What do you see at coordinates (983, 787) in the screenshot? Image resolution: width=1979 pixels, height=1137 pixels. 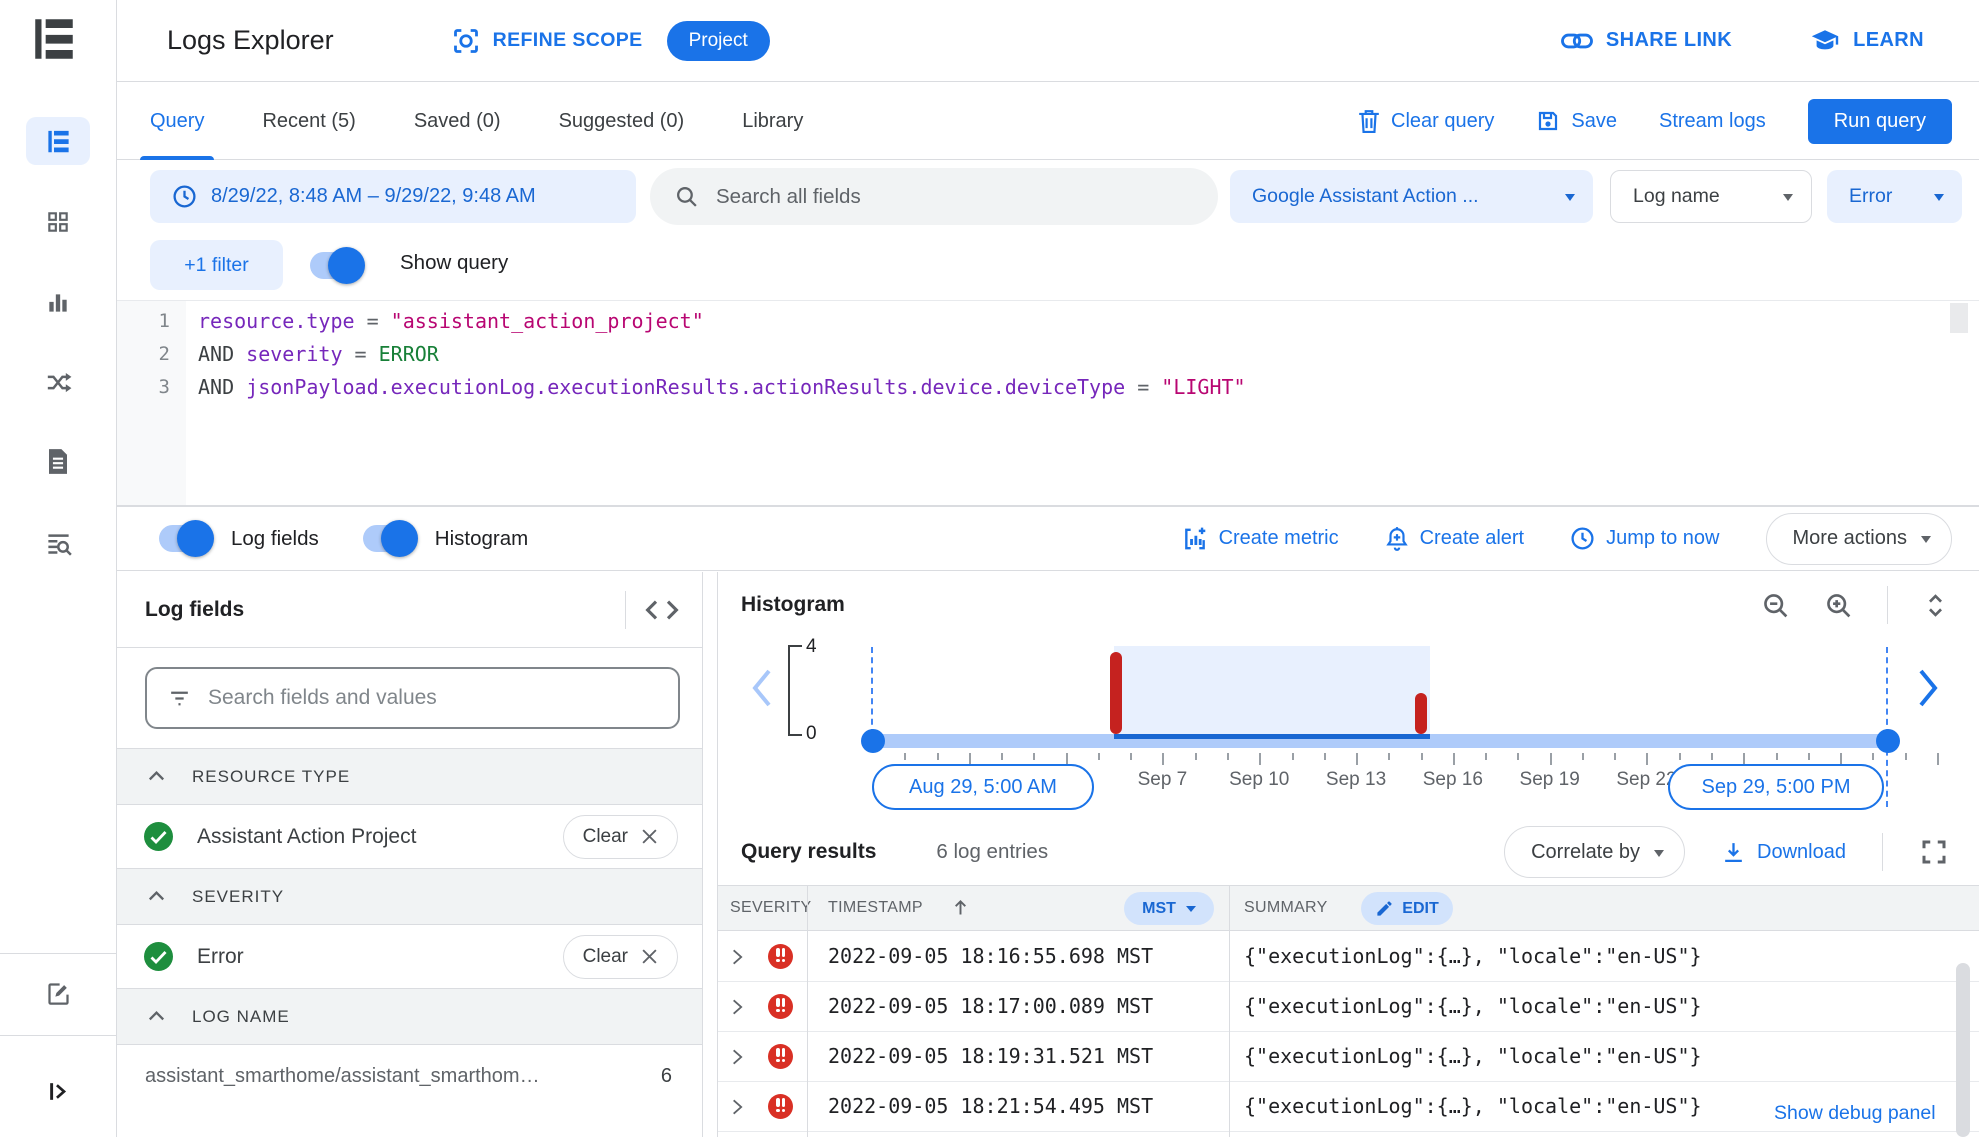 I see `range-start-pill: Aug 29, 5:00 AM` at bounding box center [983, 787].